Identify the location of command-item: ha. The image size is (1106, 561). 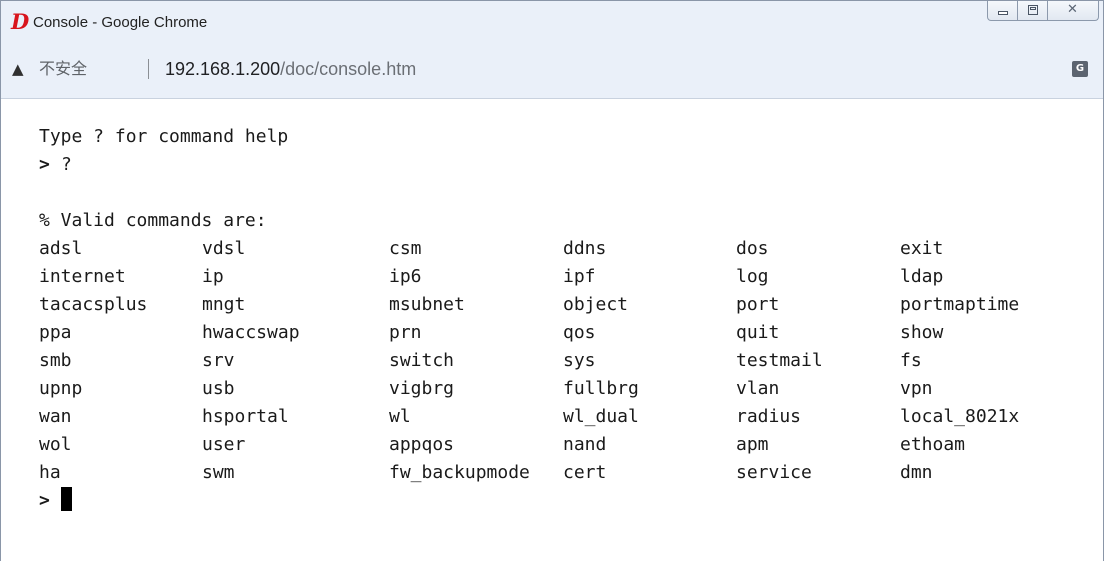
(50, 472).